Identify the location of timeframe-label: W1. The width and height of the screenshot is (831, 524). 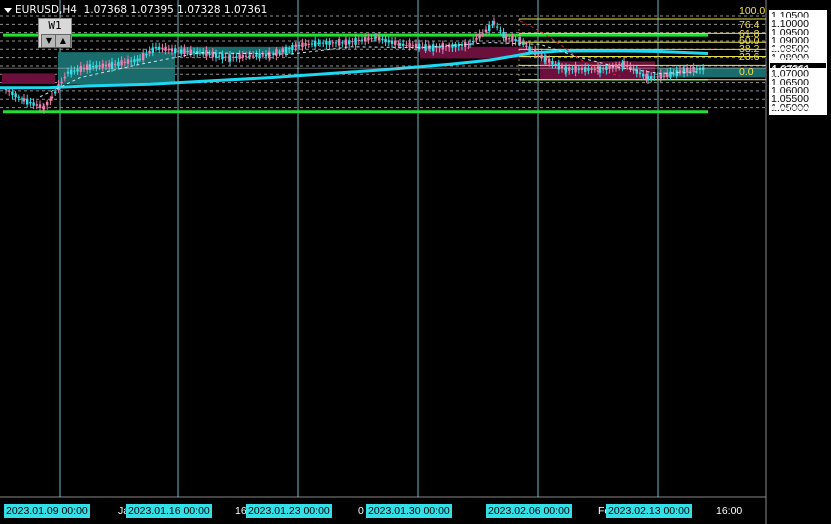
(55, 25).